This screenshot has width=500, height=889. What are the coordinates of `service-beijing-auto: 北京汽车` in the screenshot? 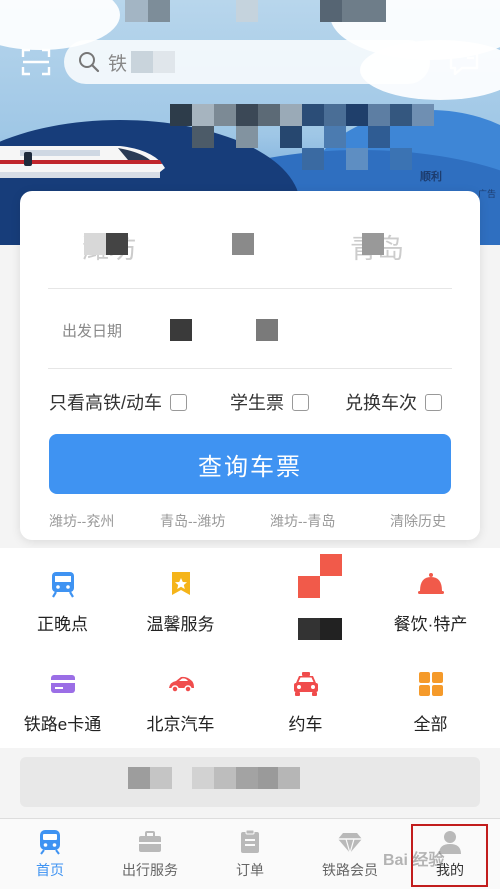 It's located at (180, 693).